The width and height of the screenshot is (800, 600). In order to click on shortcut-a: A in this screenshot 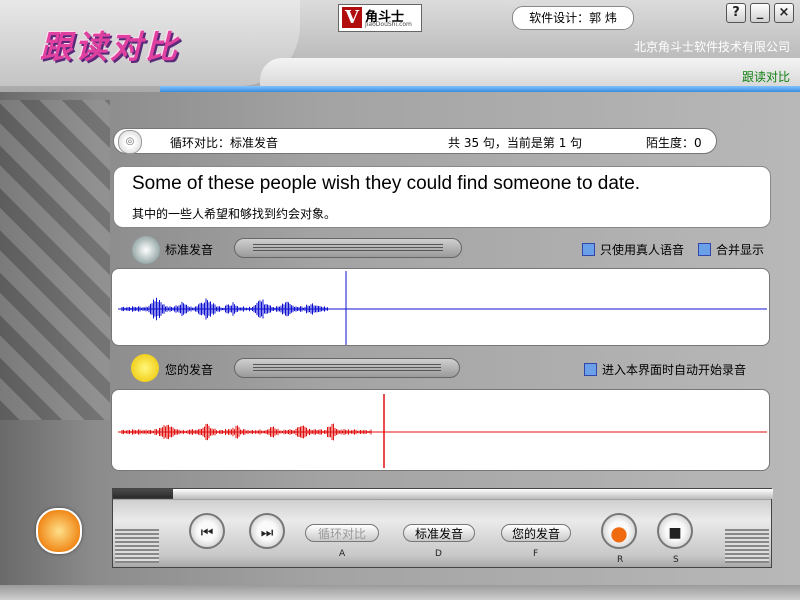, I will do `click(342, 554)`.